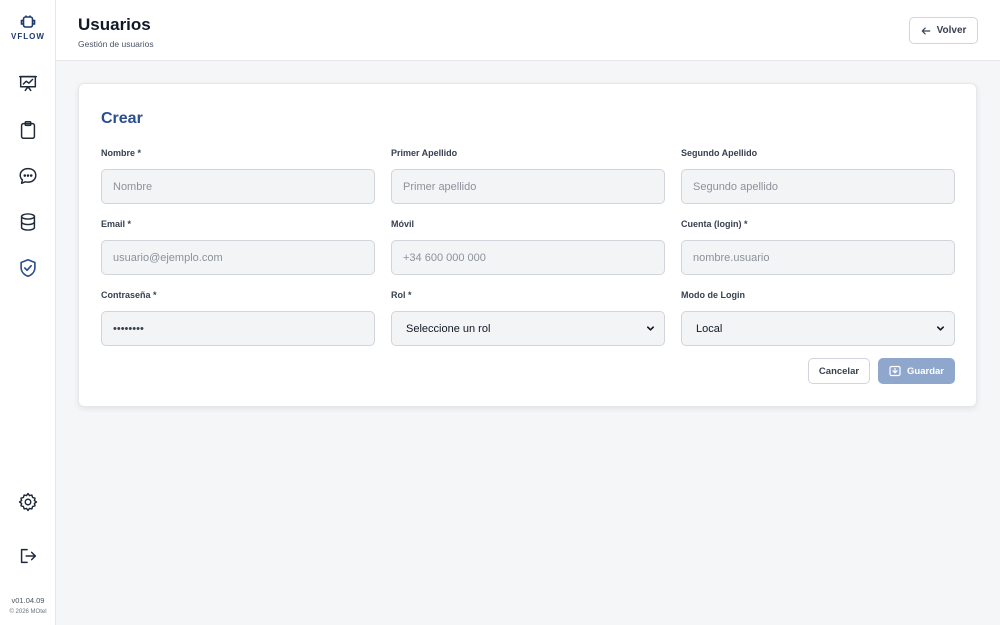 The height and width of the screenshot is (625, 1000). Describe the element at coordinates (528, 328) in the screenshot. I see `rol-select: Seleccione un rol` at that location.